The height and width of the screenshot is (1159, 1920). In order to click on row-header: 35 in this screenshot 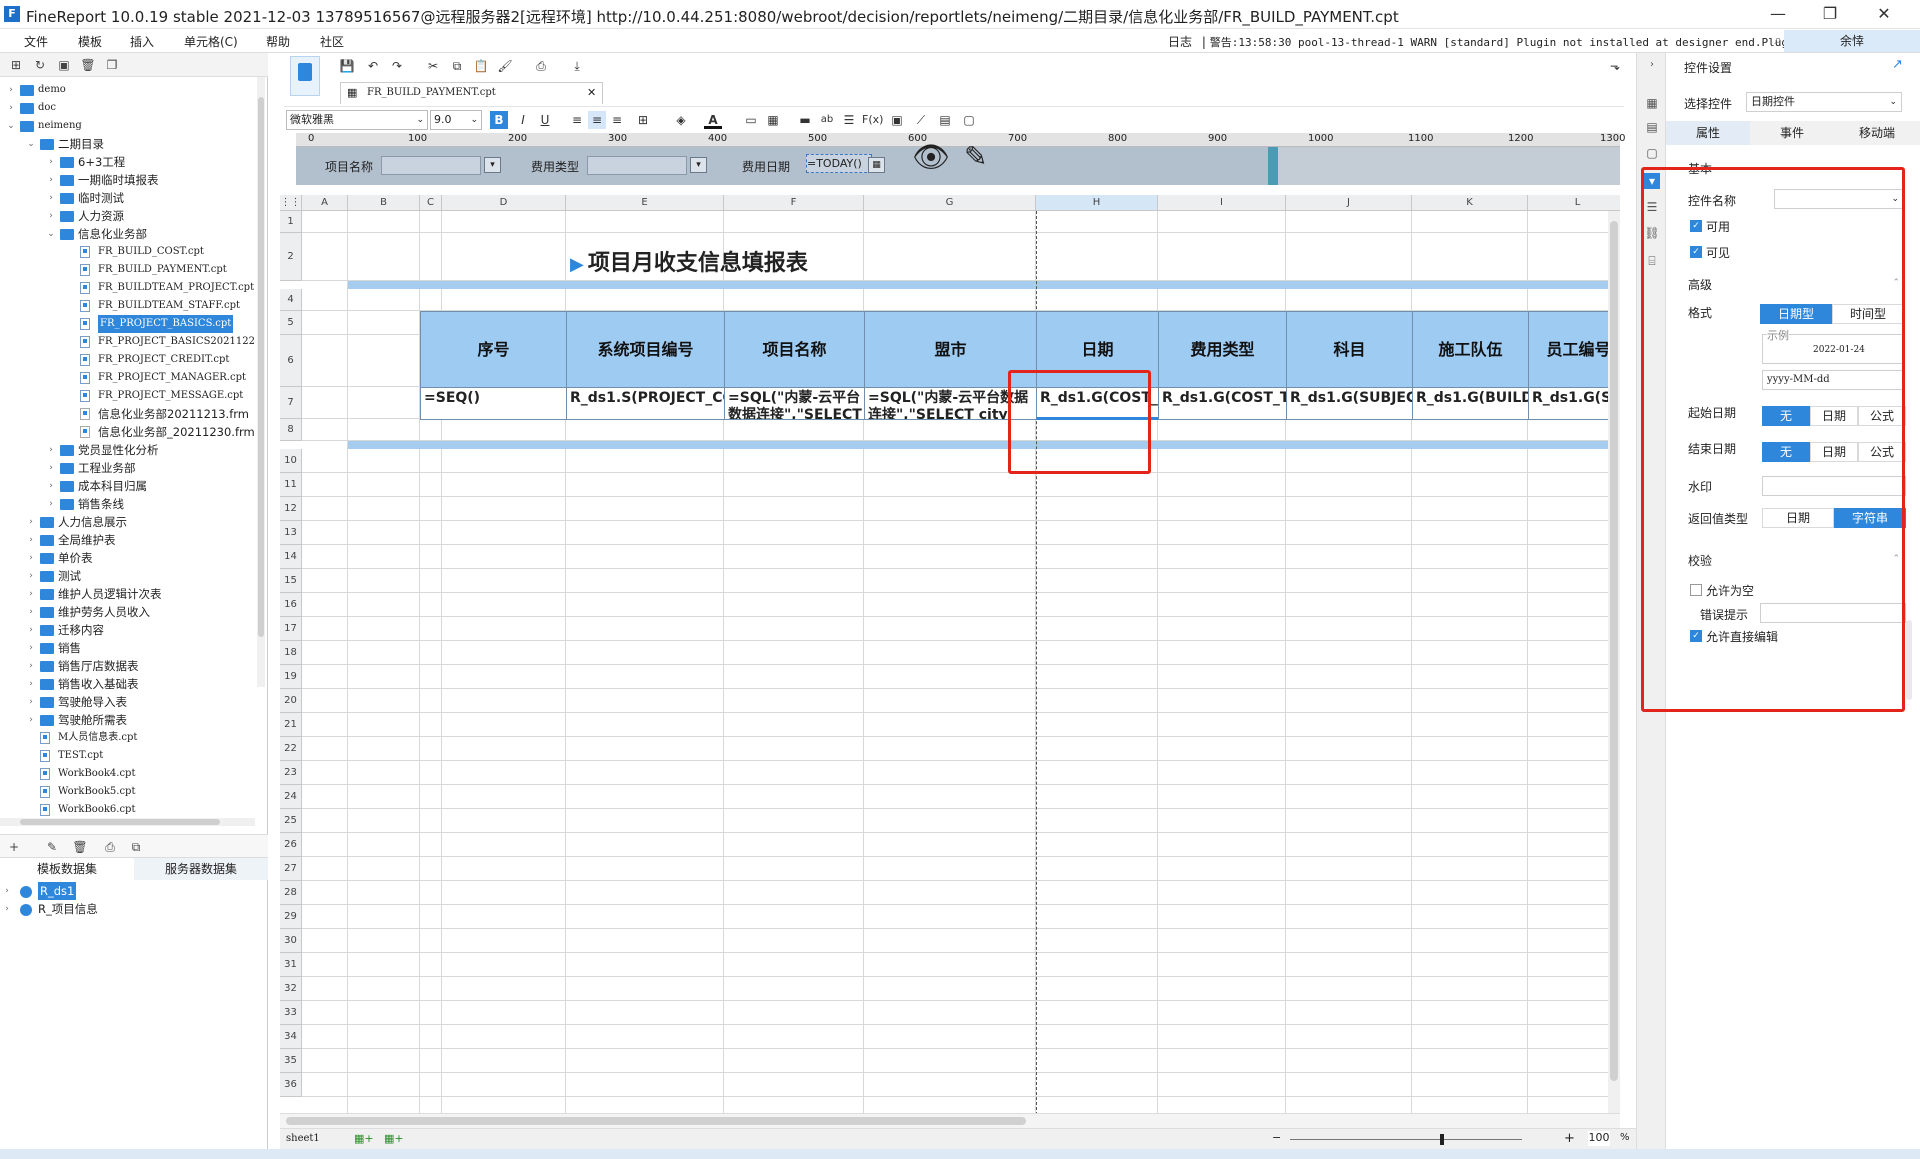, I will do `click(291, 1061)`.